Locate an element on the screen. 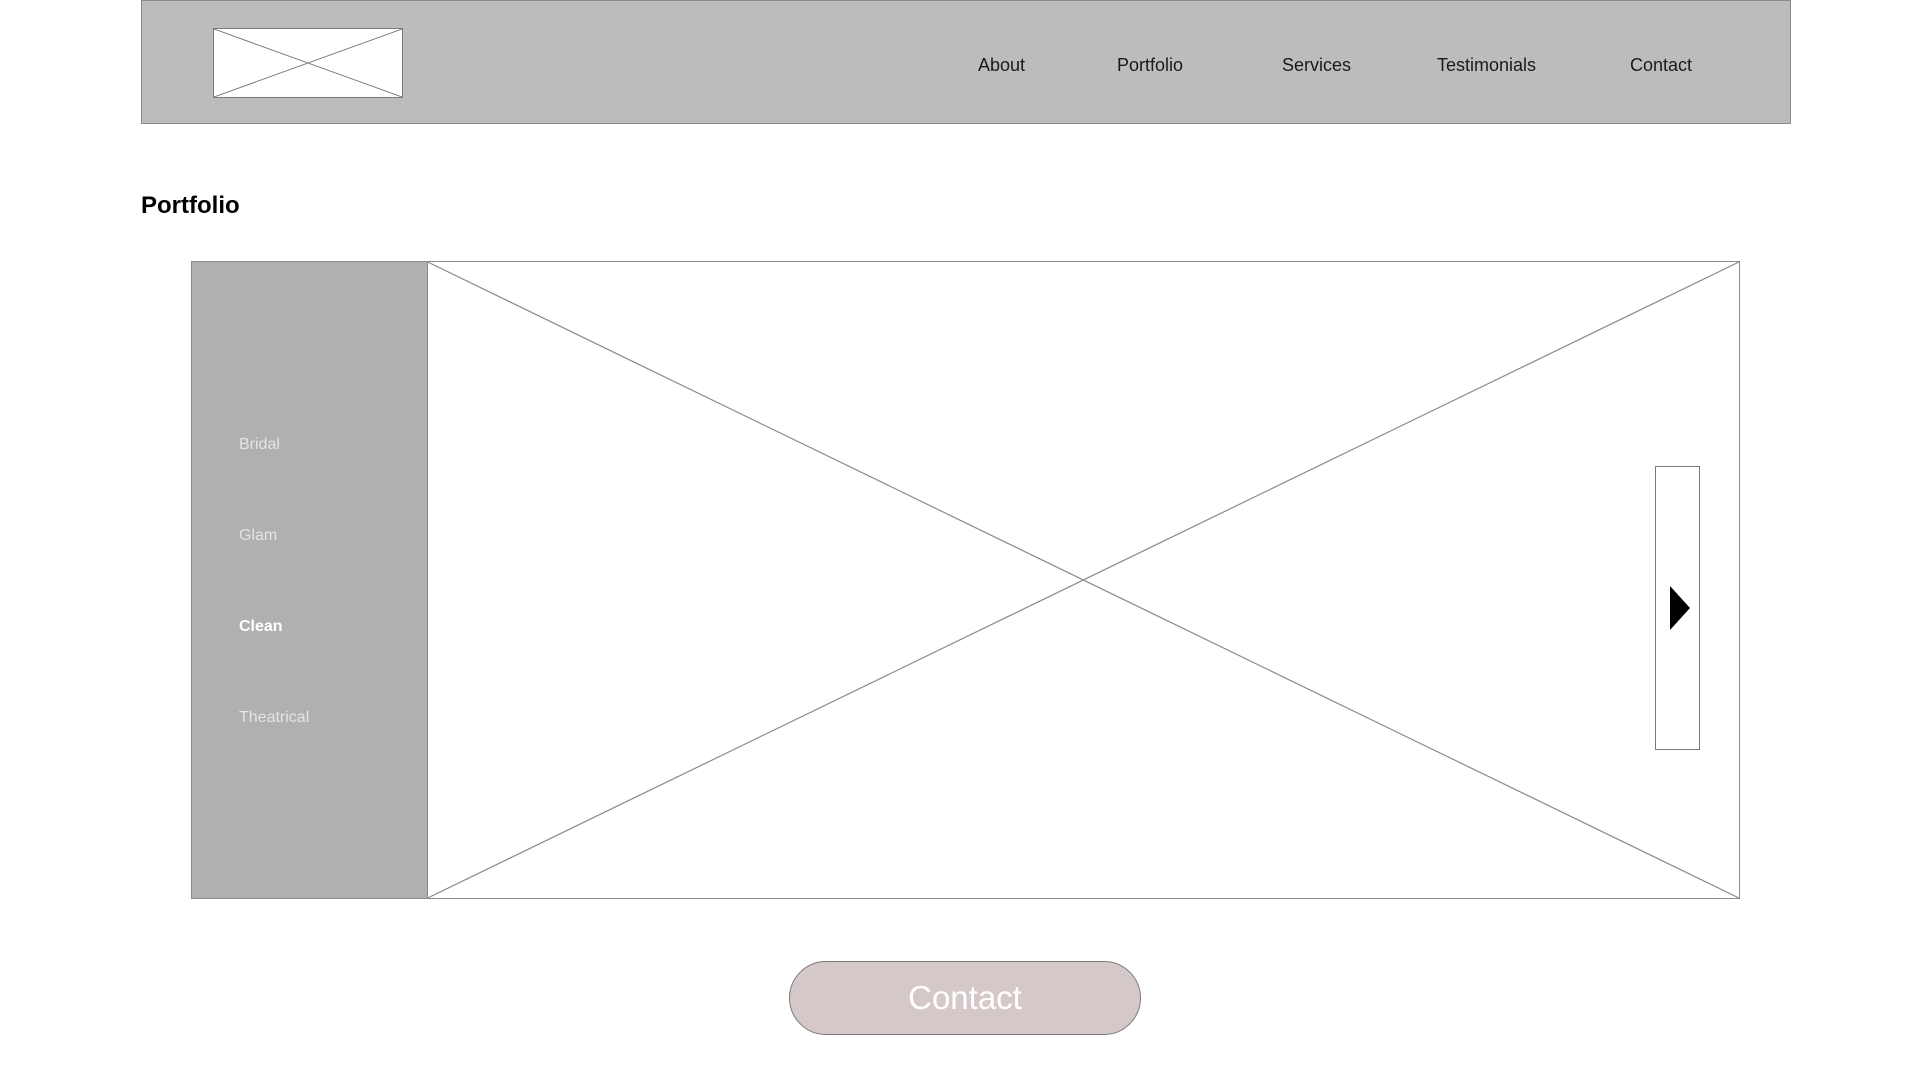 This screenshot has width=1920, height=1081. category-clean: Clean is located at coordinates (261, 627).